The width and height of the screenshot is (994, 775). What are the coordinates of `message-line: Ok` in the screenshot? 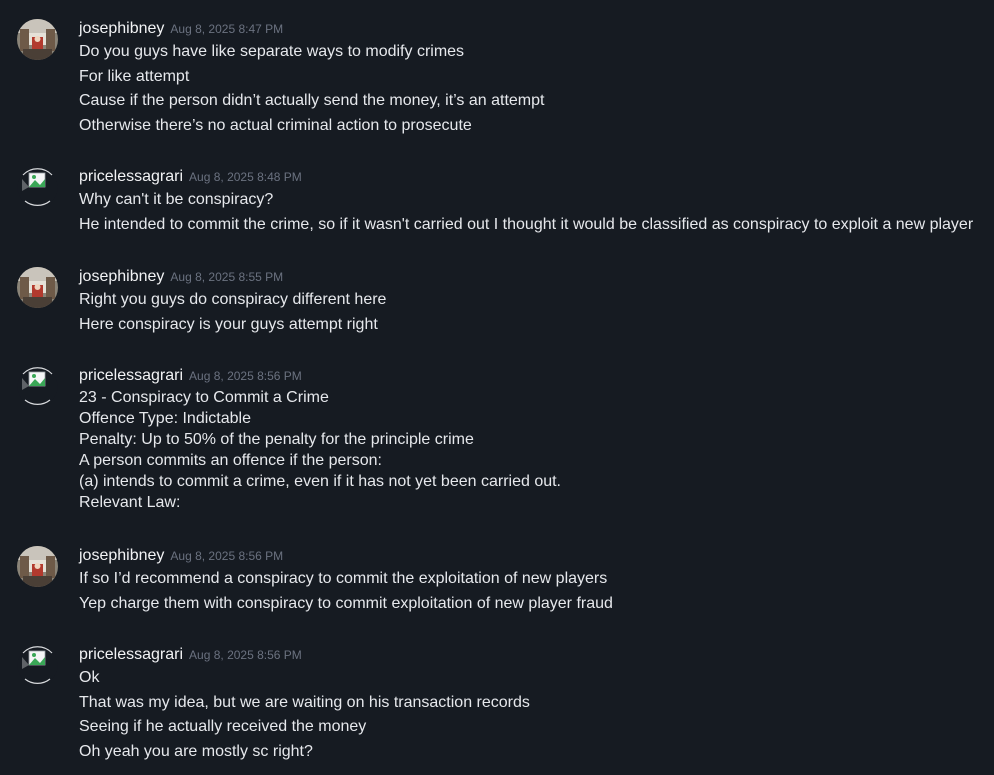 It's located at (89, 677).